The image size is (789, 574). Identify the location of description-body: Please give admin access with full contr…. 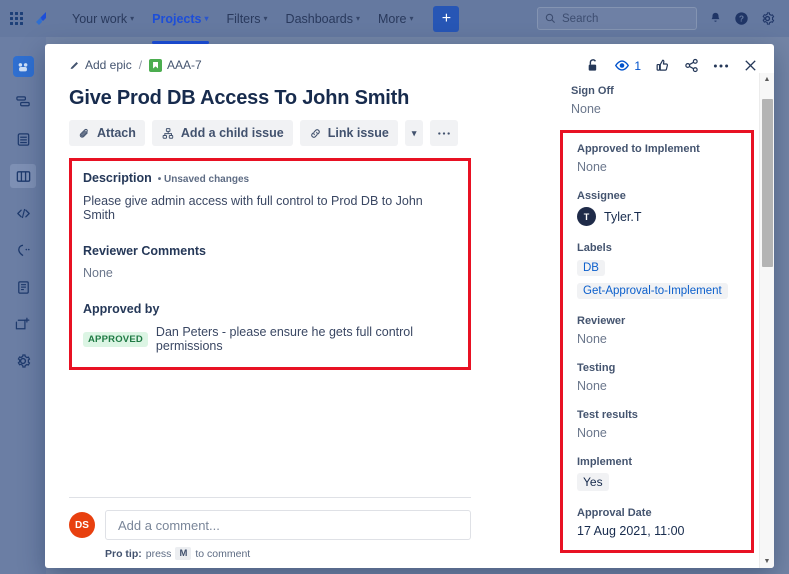
(270, 208).